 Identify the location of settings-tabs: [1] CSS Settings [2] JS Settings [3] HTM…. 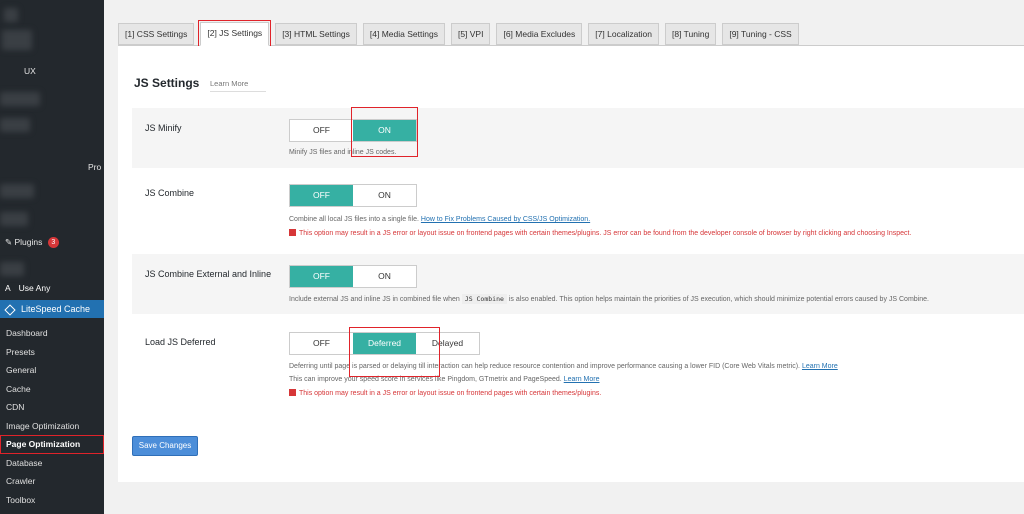
(461, 34).